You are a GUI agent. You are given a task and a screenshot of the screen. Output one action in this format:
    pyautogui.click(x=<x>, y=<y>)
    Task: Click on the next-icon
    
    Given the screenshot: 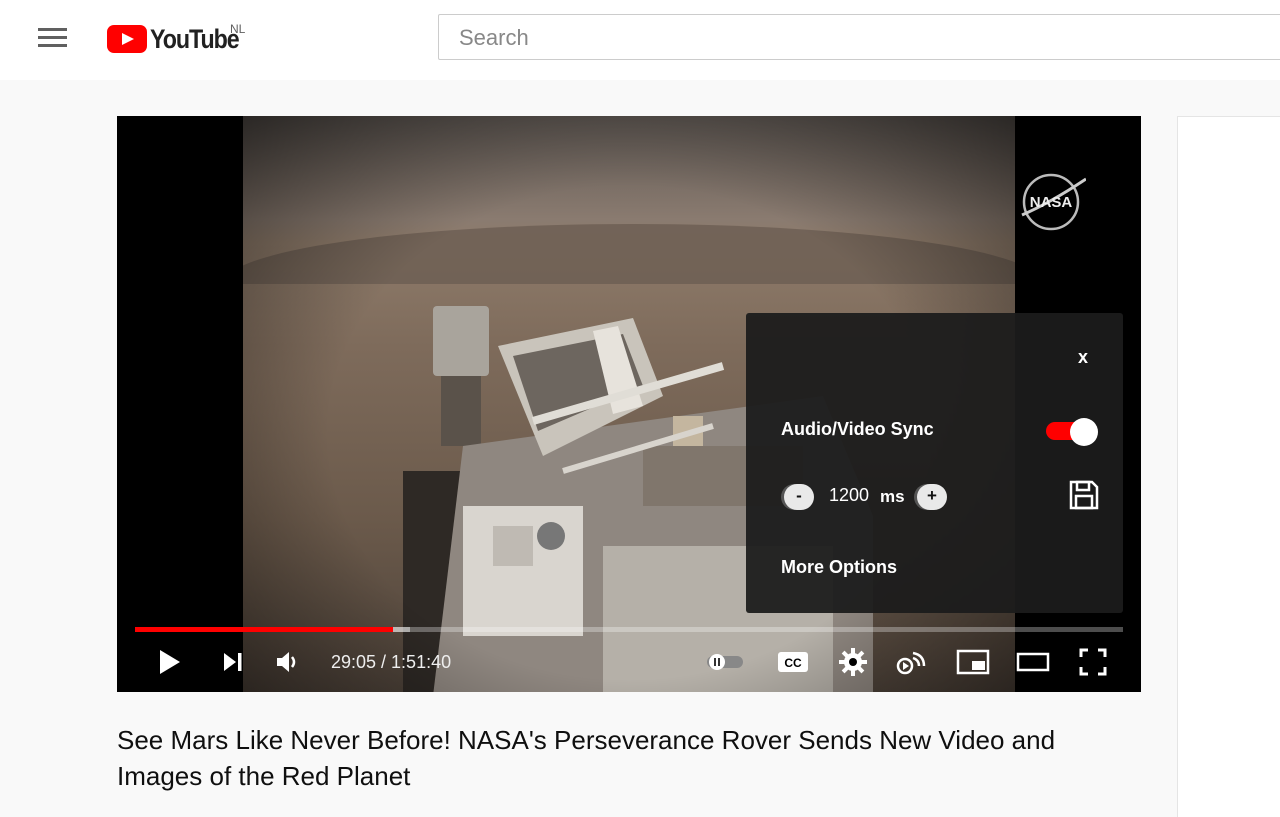 What is the action you would take?
    pyautogui.click(x=233, y=662)
    